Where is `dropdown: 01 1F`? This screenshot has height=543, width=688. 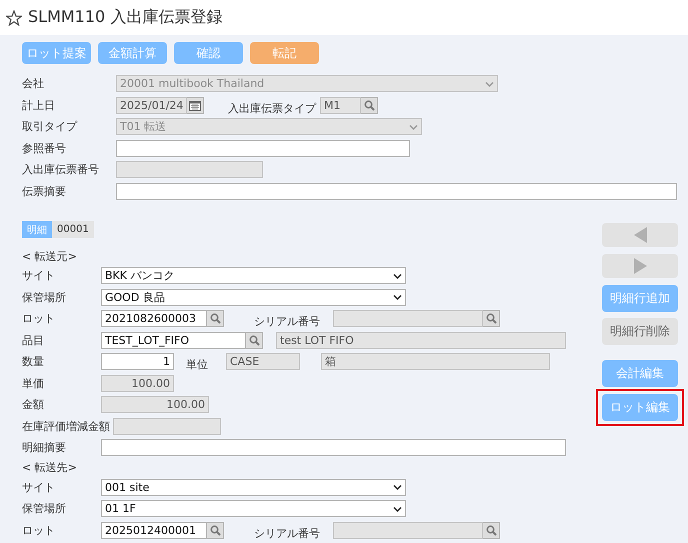
dropdown: 01 1F is located at coordinates (253, 509).